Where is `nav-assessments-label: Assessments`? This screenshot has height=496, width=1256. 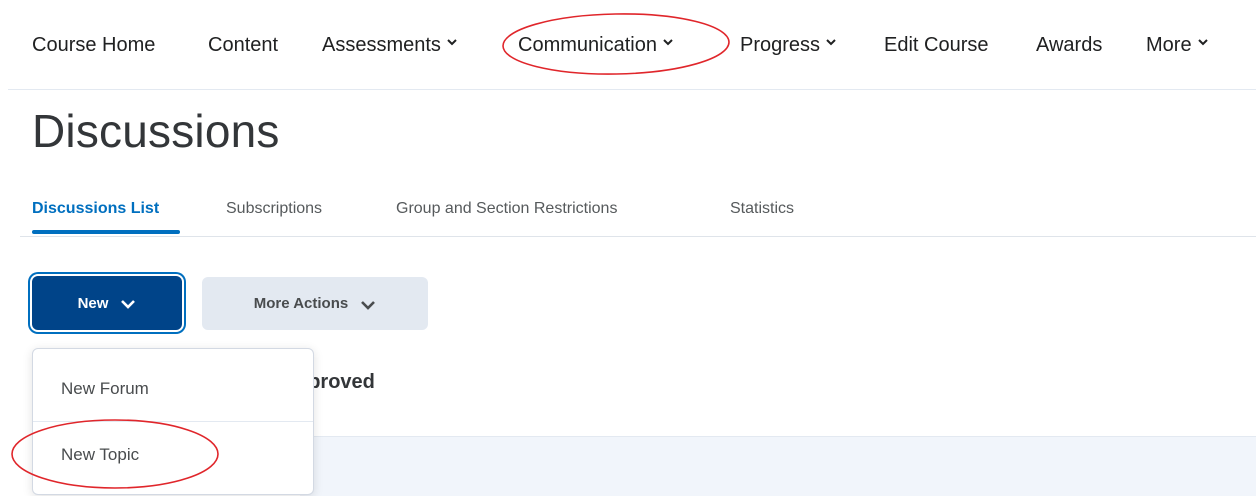
nav-assessments-label: Assessments is located at coordinates (381, 45).